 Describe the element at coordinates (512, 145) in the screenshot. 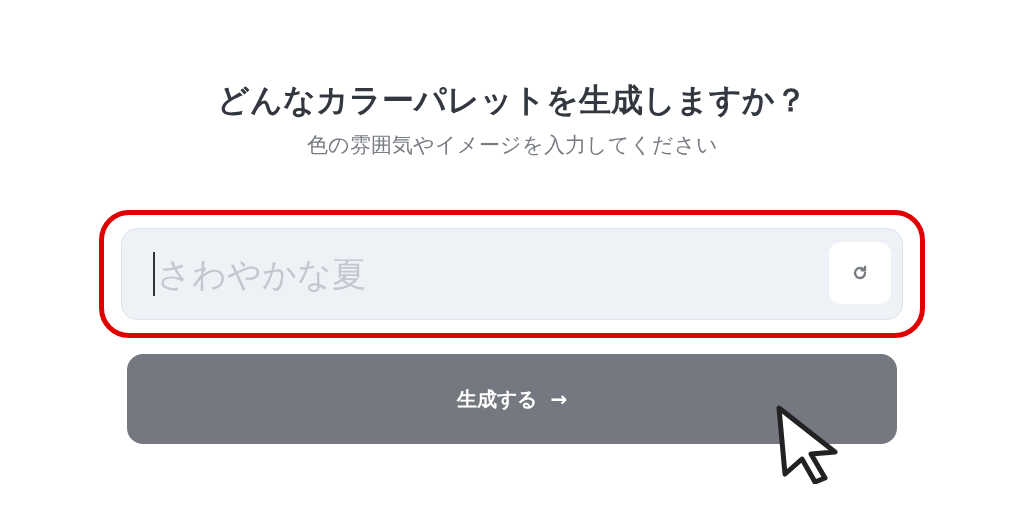

I see `page-subtitle: 色の雰囲気やイメージを入力してください` at that location.